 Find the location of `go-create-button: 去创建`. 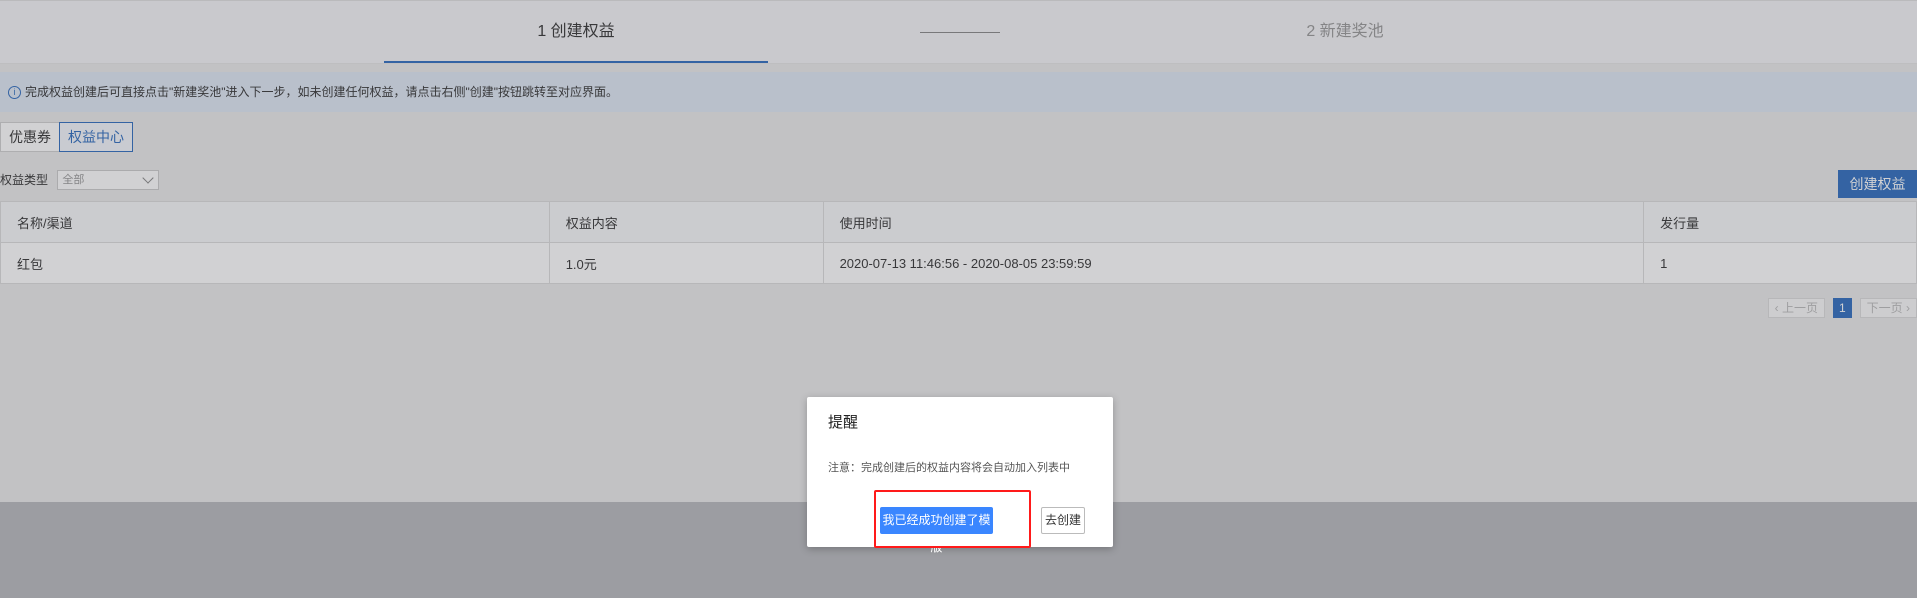

go-create-button: 去创建 is located at coordinates (1063, 520).